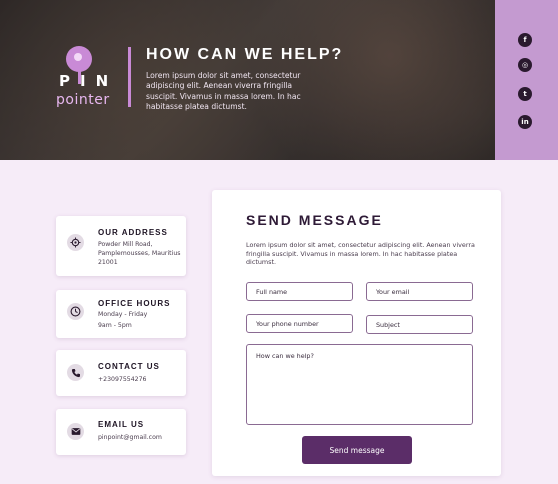 This screenshot has width=558, height=484. I want to click on subject-input, so click(419, 324).